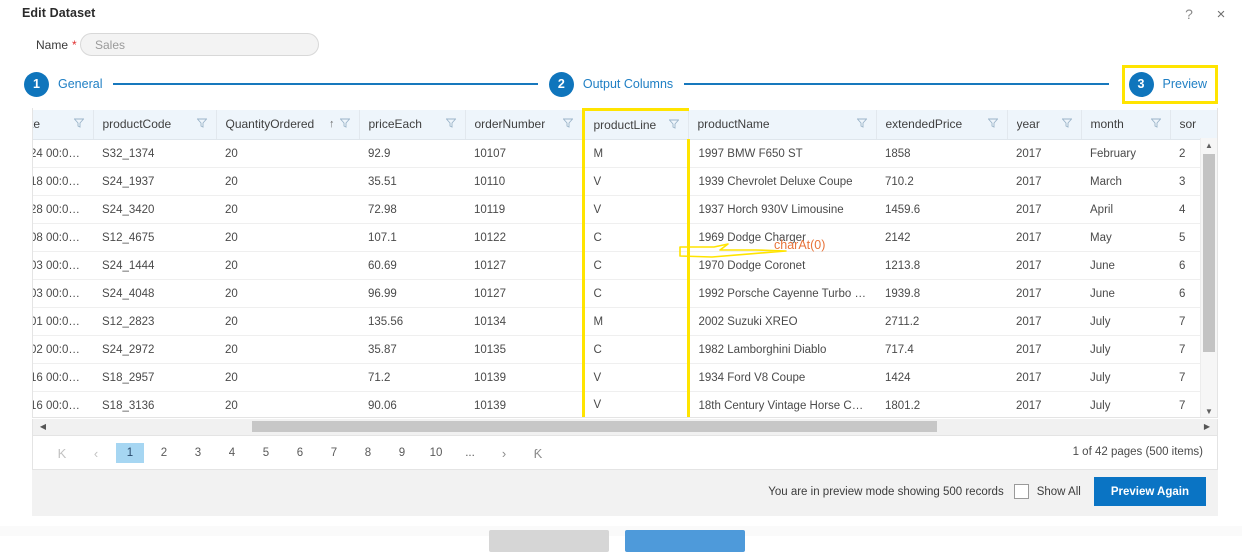 The width and height of the screenshot is (1242, 552). What do you see at coordinates (412, 209) in the screenshot?
I see `cell-priceEach: 72.98` at bounding box center [412, 209].